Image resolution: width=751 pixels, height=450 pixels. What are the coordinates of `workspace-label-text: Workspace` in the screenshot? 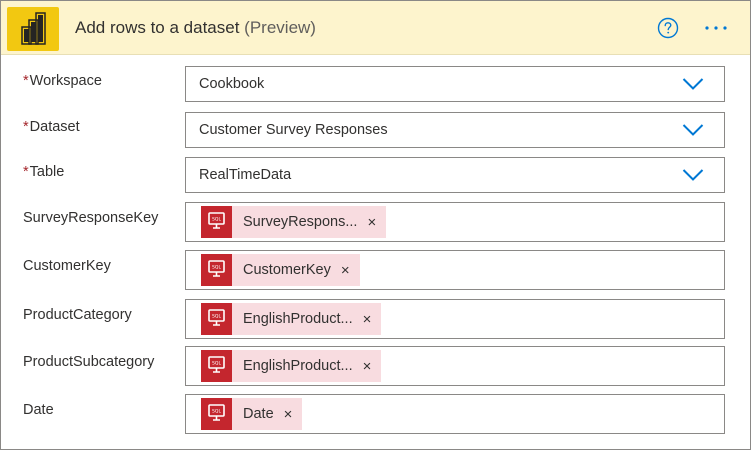 It's located at (65, 81).